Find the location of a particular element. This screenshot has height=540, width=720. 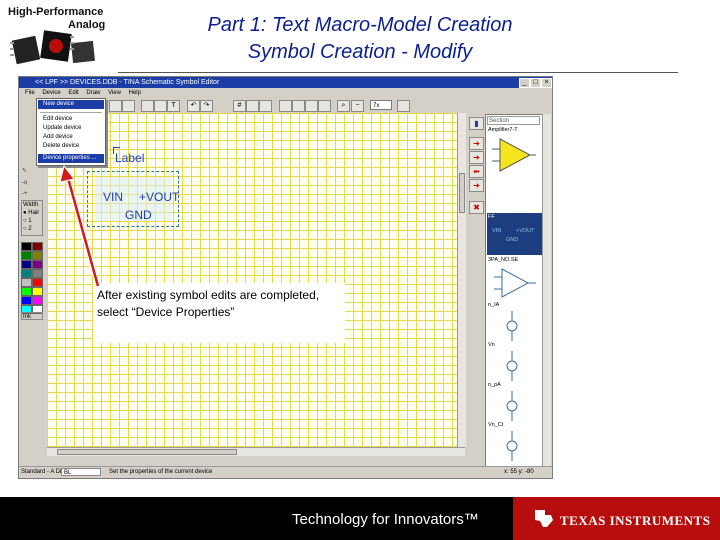

zoom-select: 7x is located at coordinates (381, 105).